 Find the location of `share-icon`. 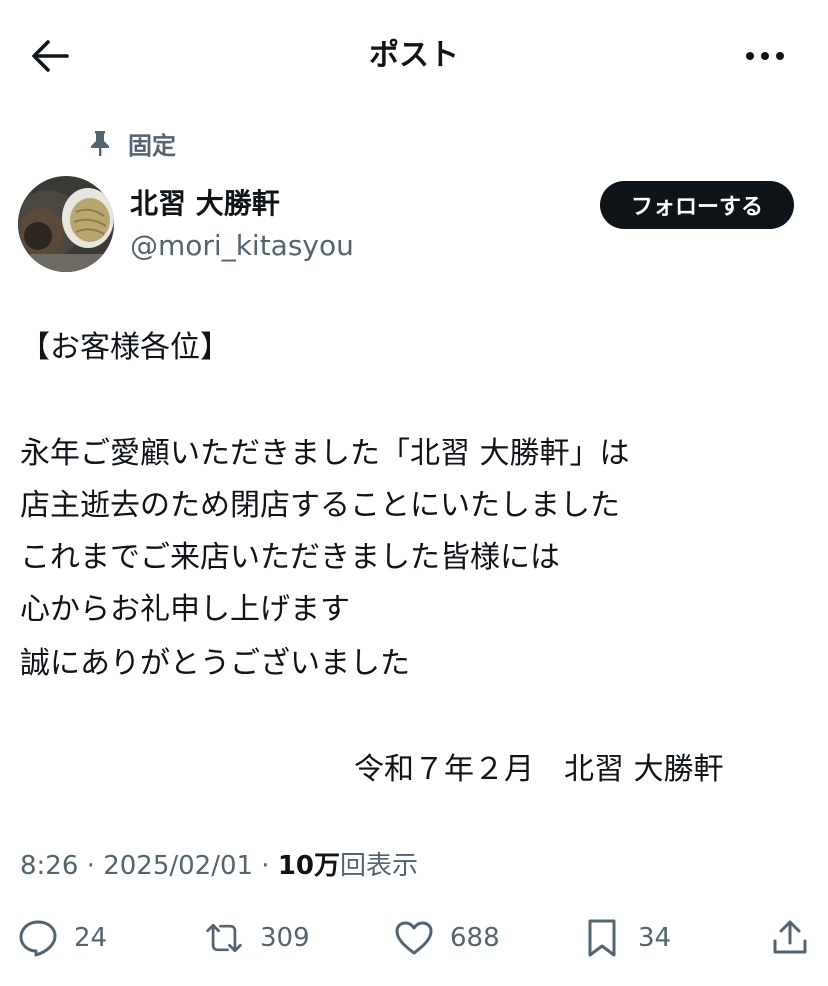

share-icon is located at coordinates (790, 938).